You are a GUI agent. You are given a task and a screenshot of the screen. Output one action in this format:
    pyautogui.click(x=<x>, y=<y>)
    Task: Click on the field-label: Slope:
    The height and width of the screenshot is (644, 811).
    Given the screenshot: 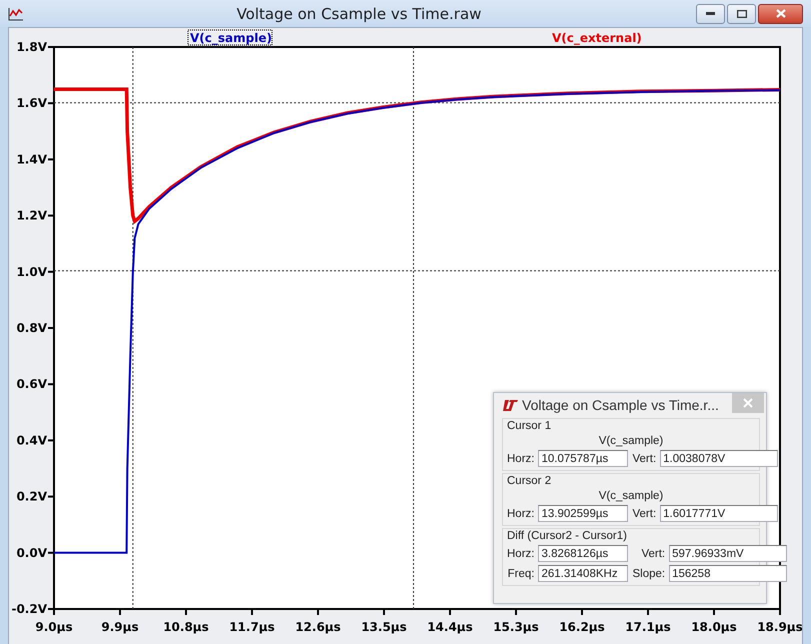 What is the action you would take?
    pyautogui.click(x=649, y=574)
    